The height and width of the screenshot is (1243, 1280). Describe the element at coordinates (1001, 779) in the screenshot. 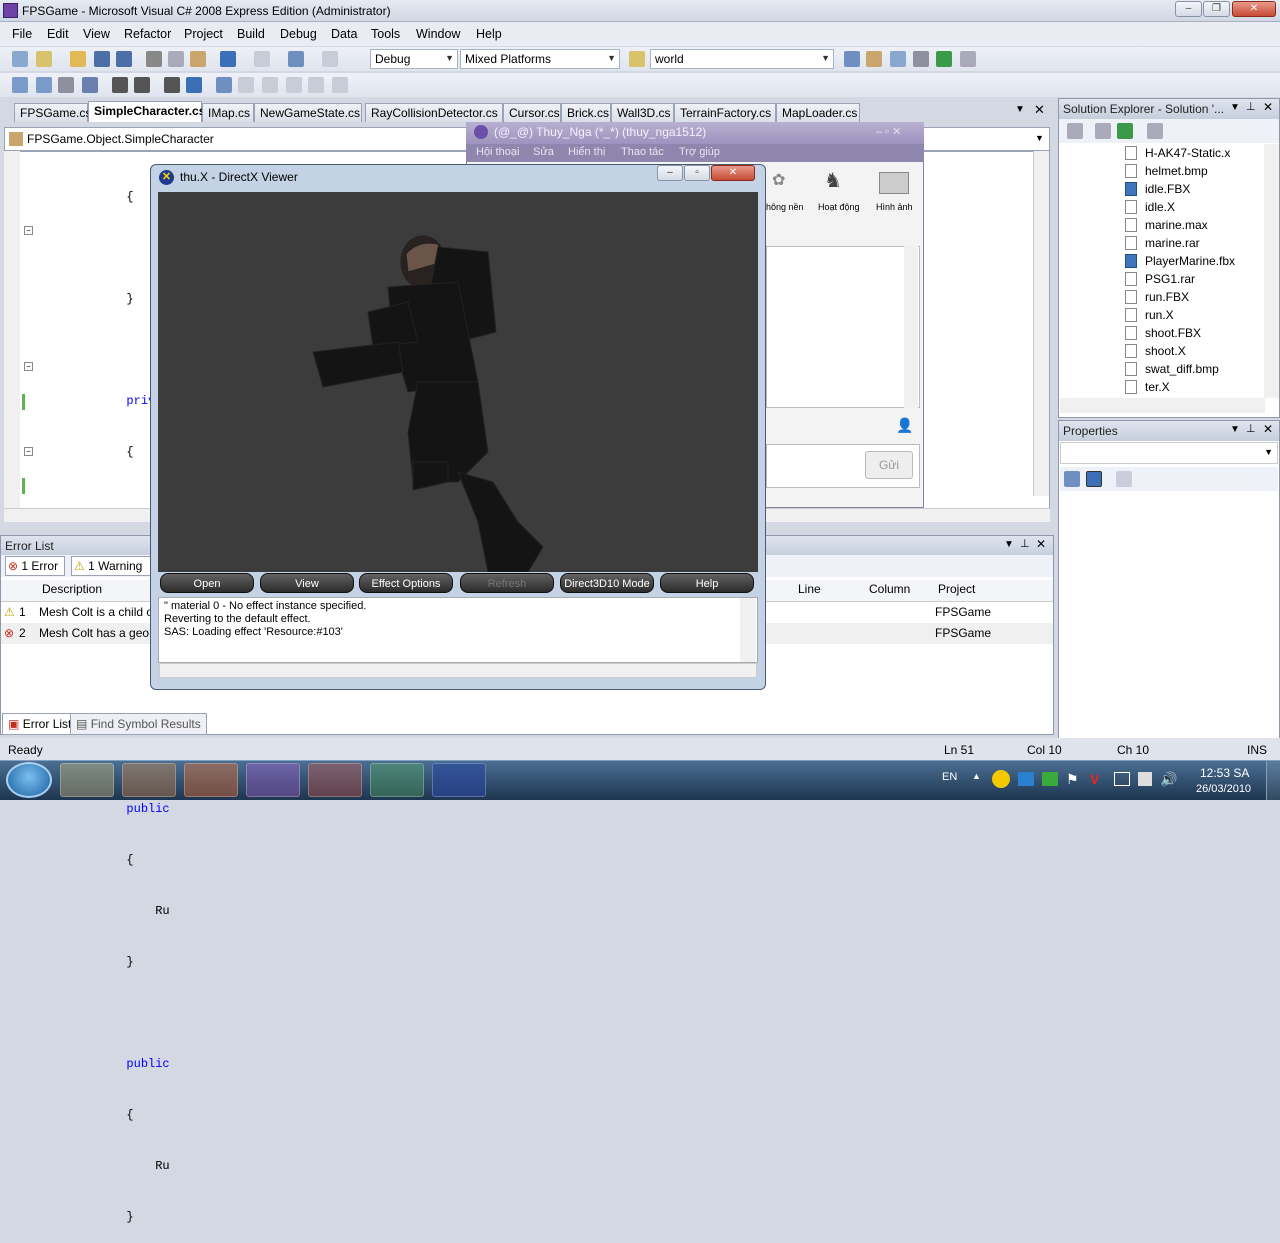

I see `yahoo-tray-icon` at that location.